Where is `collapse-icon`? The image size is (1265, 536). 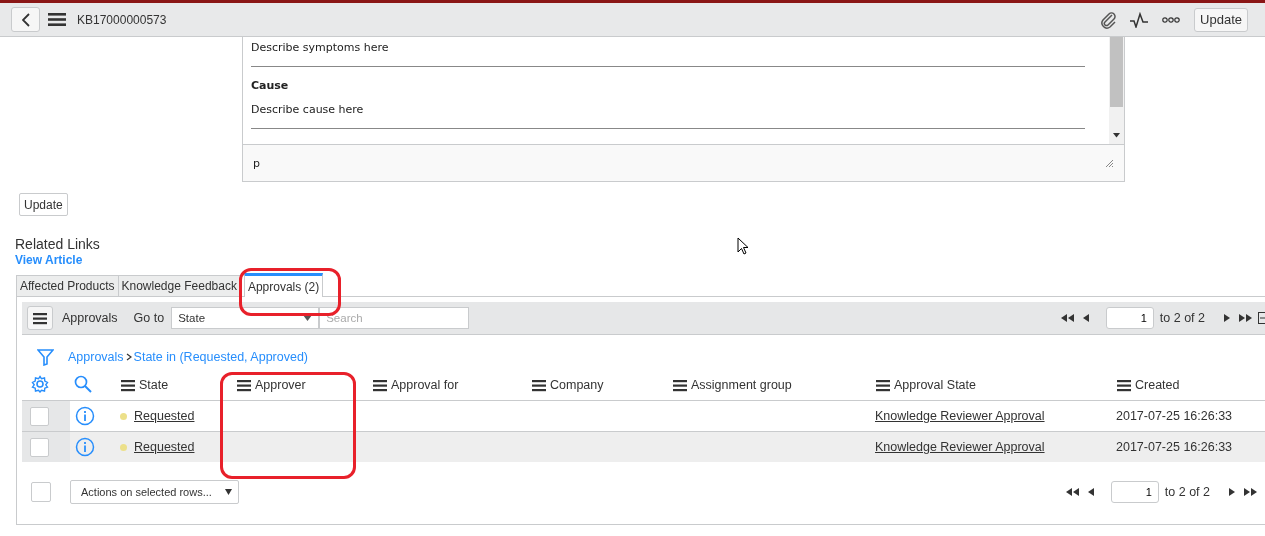 collapse-icon is located at coordinates (1261, 318).